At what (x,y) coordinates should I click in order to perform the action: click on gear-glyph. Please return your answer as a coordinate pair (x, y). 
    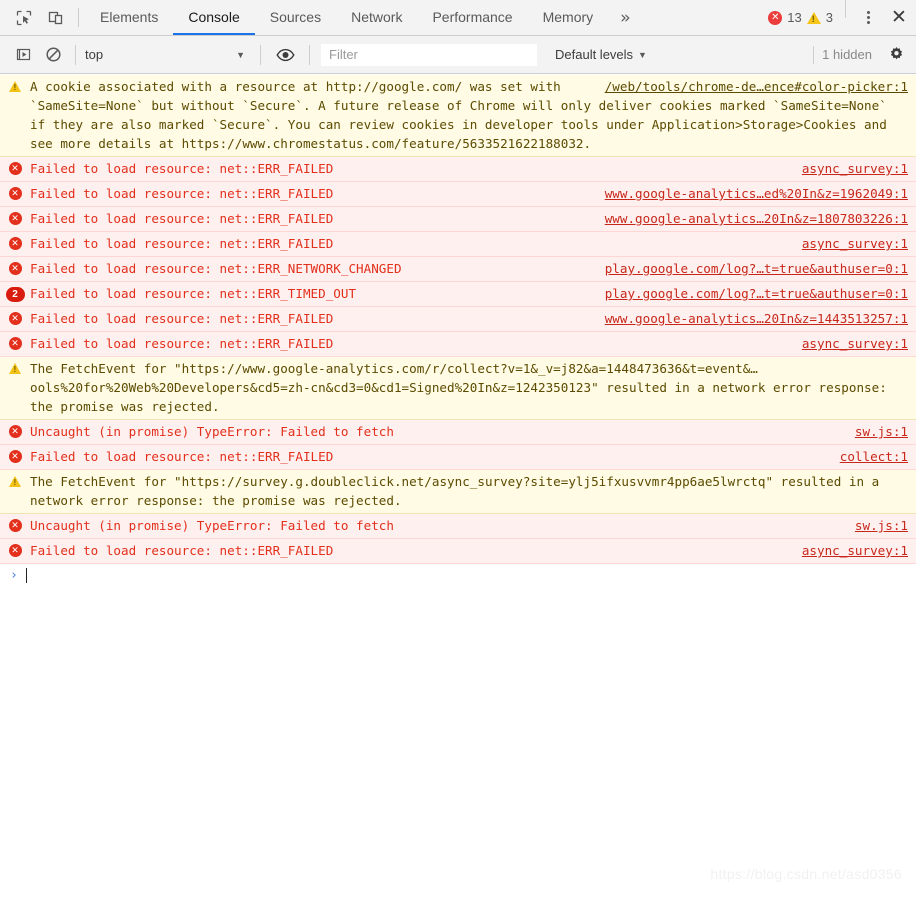
    Looking at the image, I should click on (896, 53).